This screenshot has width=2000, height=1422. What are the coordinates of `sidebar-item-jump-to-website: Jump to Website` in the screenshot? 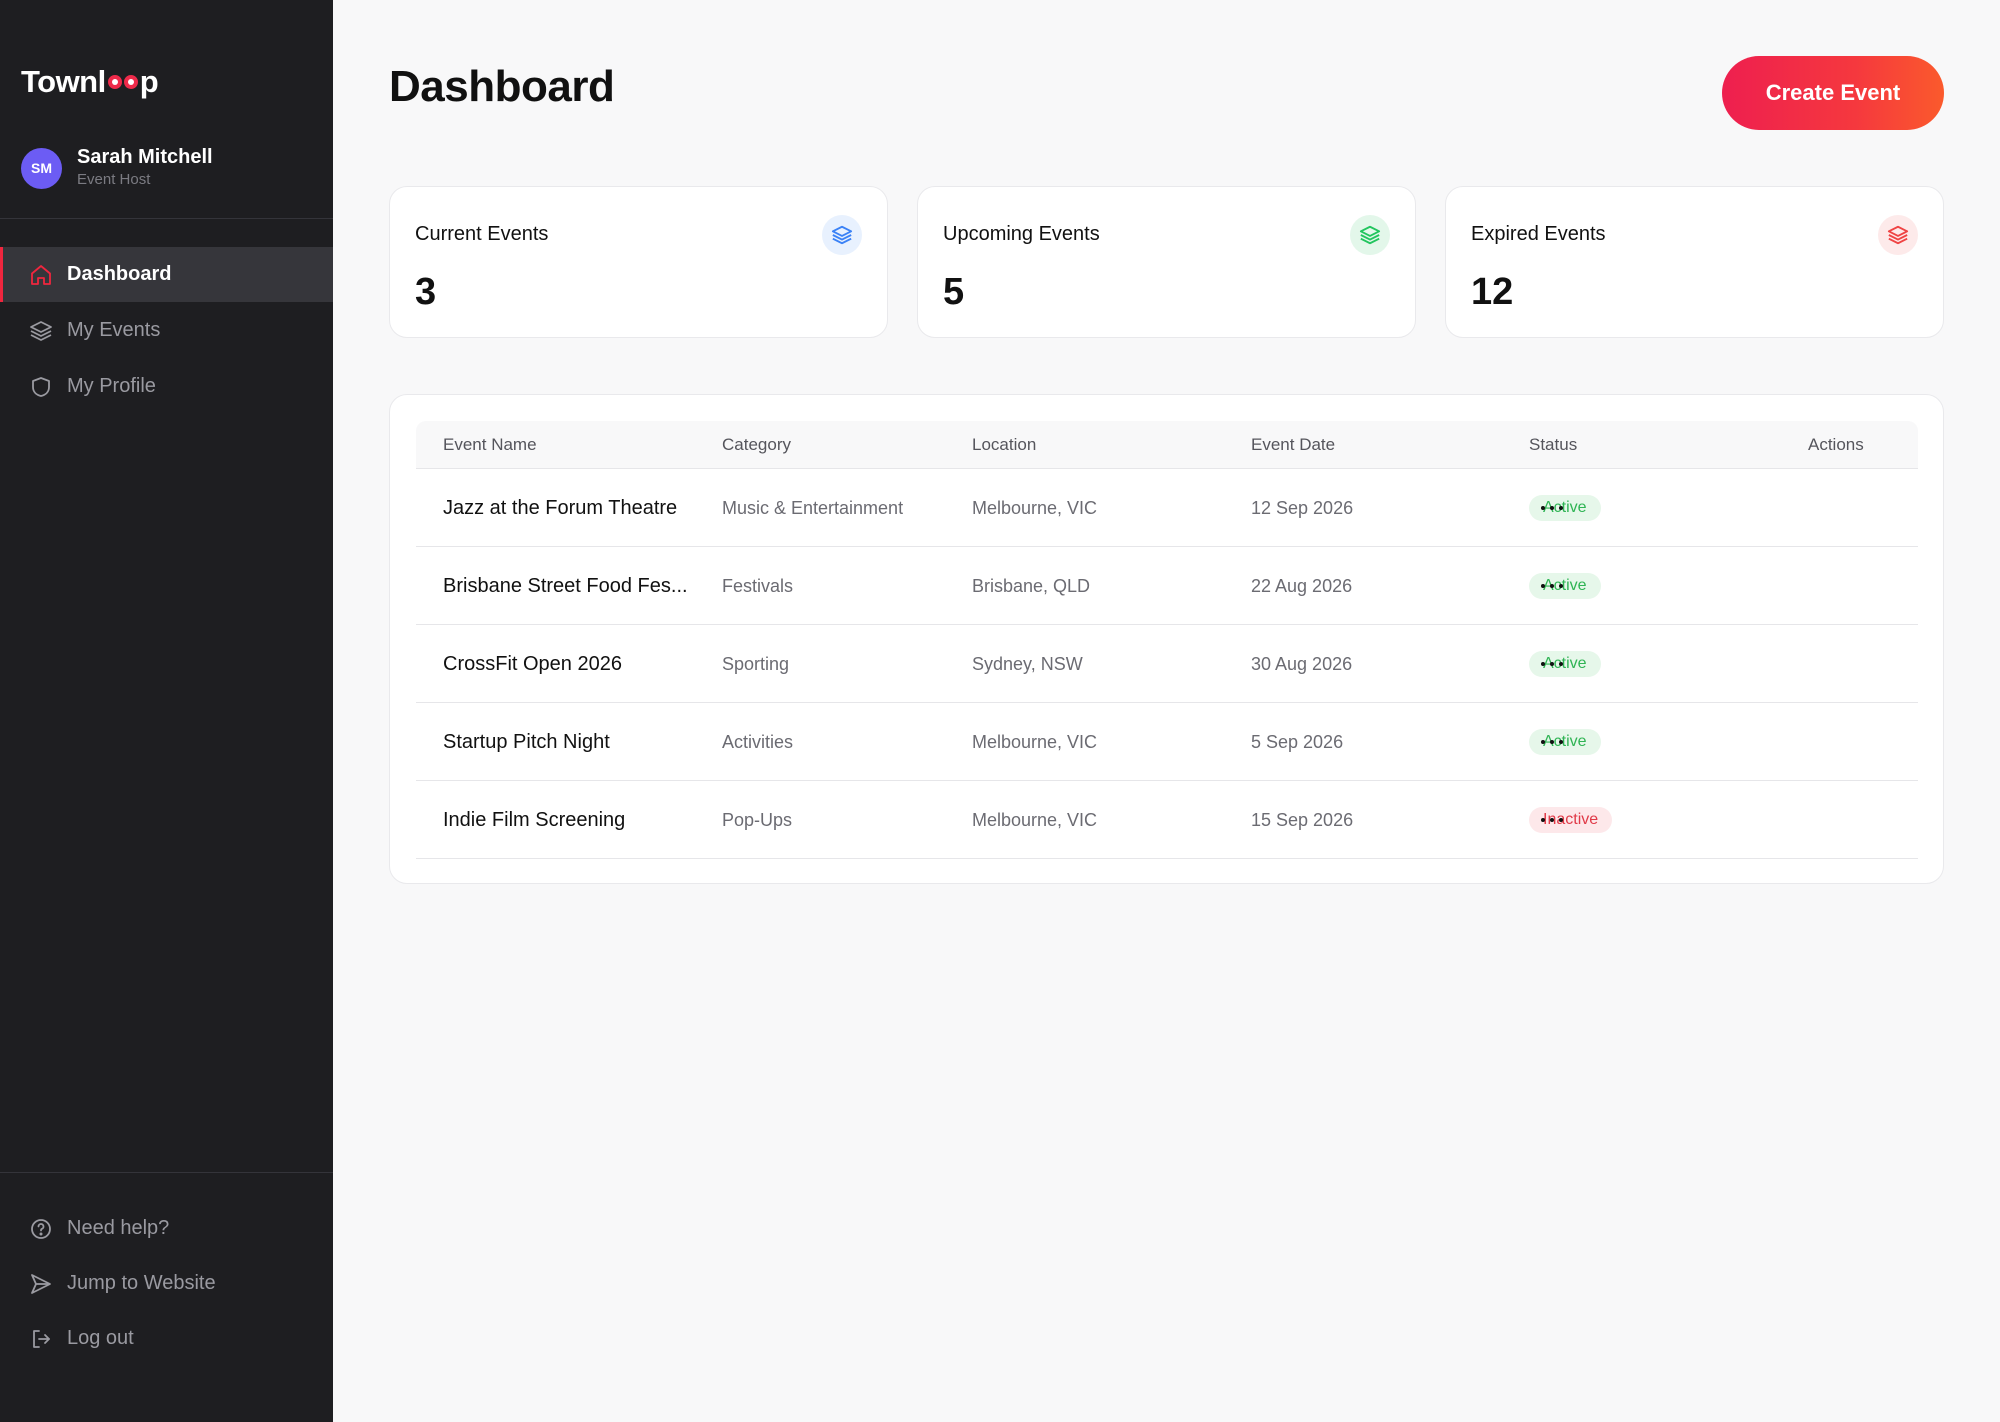 It's located at (166, 1283).